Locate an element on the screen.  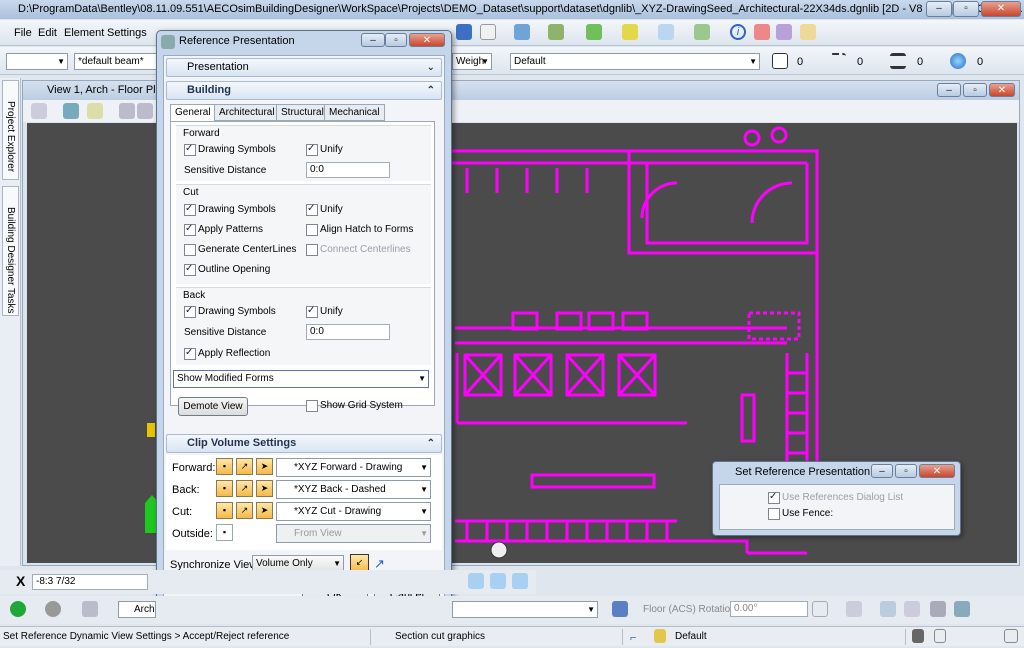
tab-project-explorer: Project Explorer is located at coordinates (10, 130).